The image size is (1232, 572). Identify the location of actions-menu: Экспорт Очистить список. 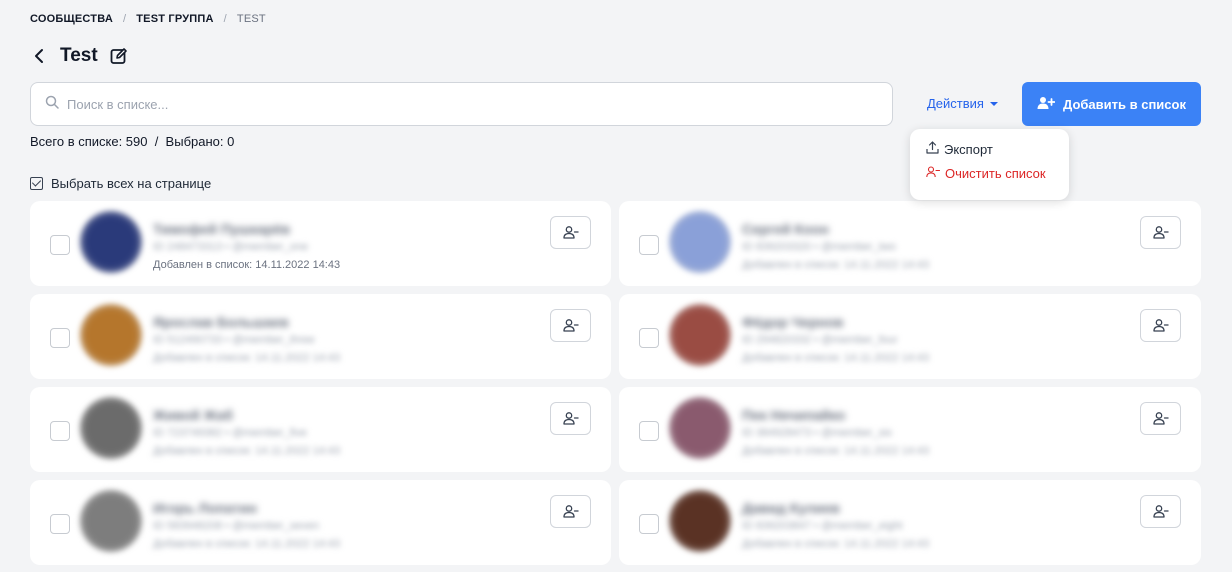
(989, 164).